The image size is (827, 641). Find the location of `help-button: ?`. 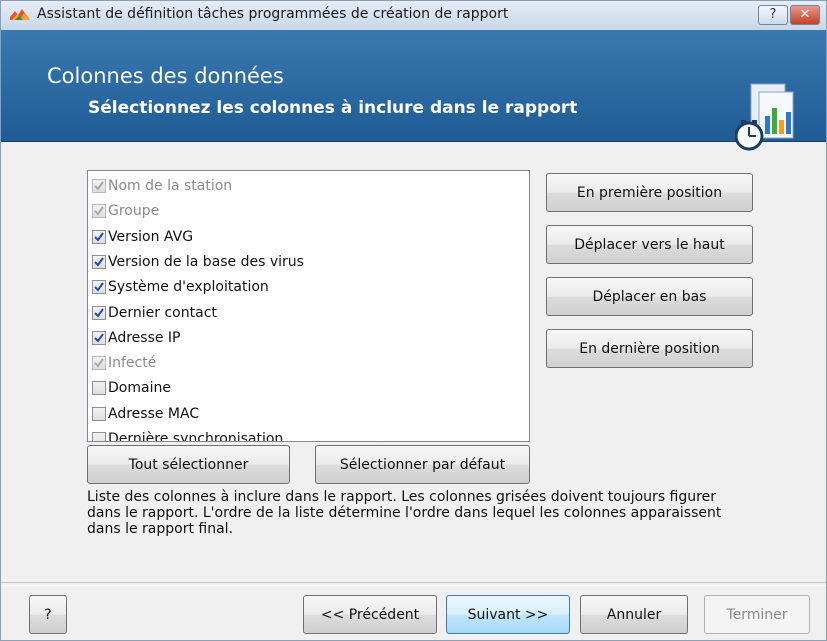

help-button: ? is located at coordinates (48, 614).